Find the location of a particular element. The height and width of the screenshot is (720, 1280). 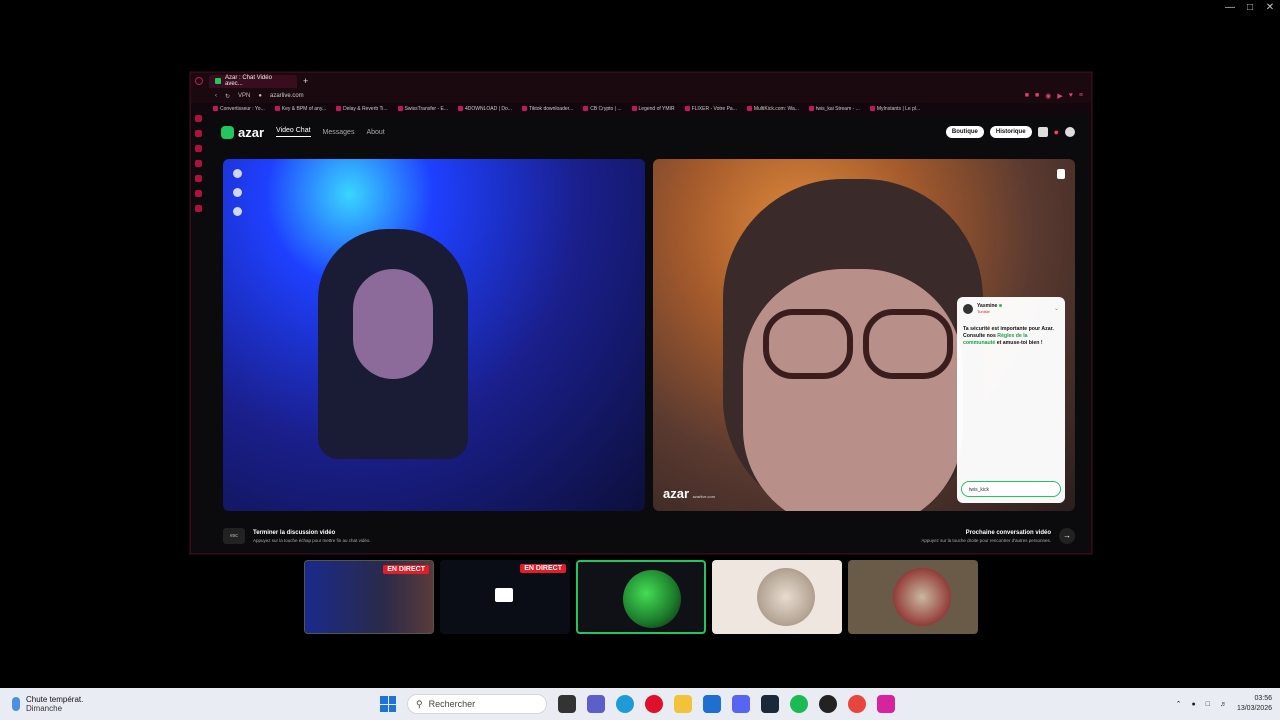

video-controls is located at coordinates (237, 192).